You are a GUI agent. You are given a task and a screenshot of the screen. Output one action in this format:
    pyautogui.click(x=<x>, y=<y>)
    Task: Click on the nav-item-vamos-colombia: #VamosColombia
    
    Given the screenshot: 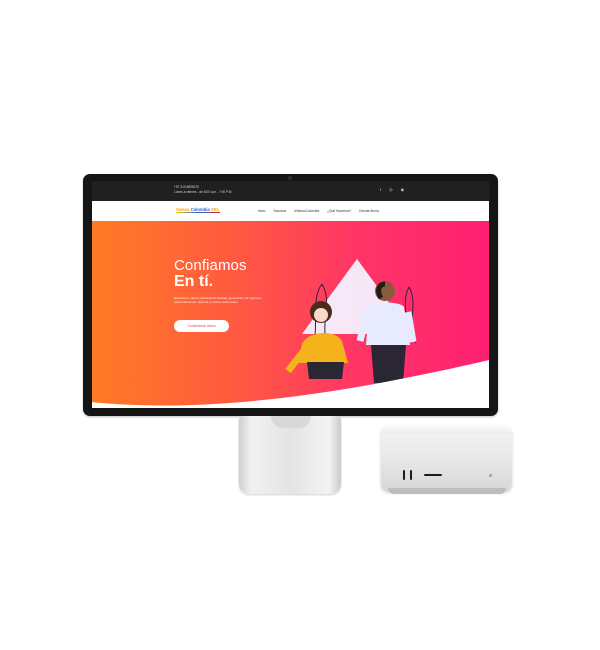 What is the action you would take?
    pyautogui.click(x=306, y=211)
    